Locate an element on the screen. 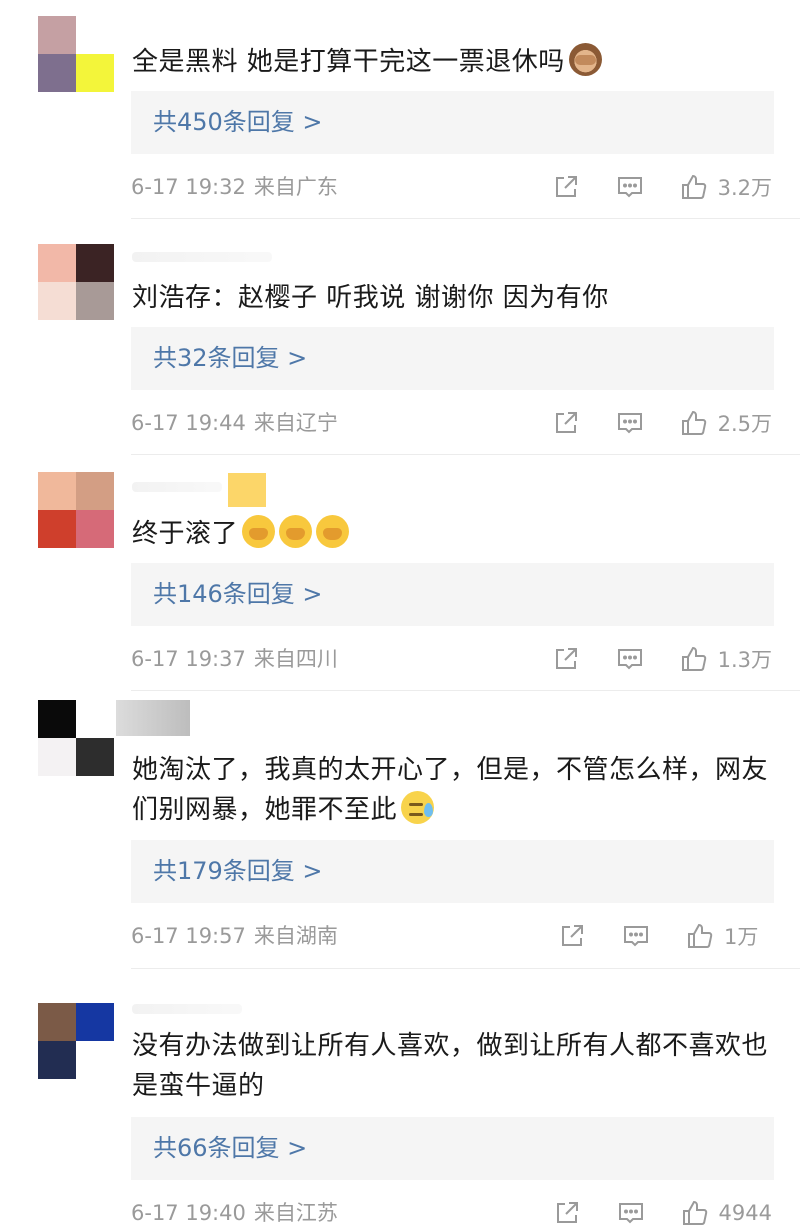  like-count: 2.5万 is located at coordinates (744, 424).